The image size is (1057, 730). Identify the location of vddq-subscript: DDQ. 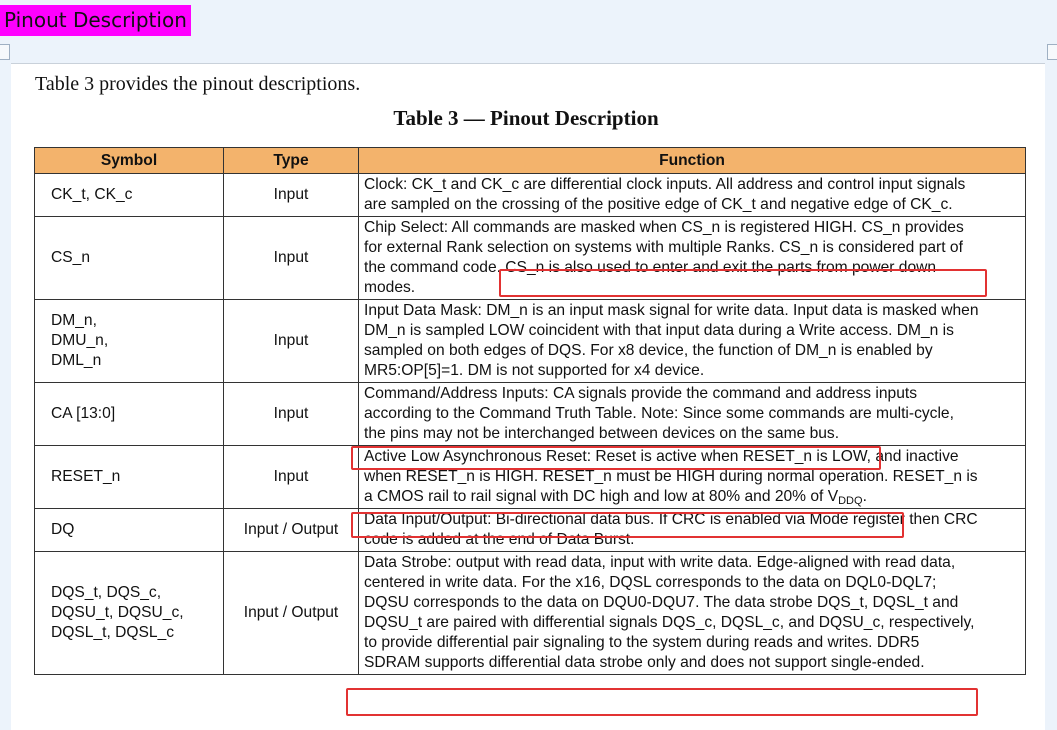
(850, 501).